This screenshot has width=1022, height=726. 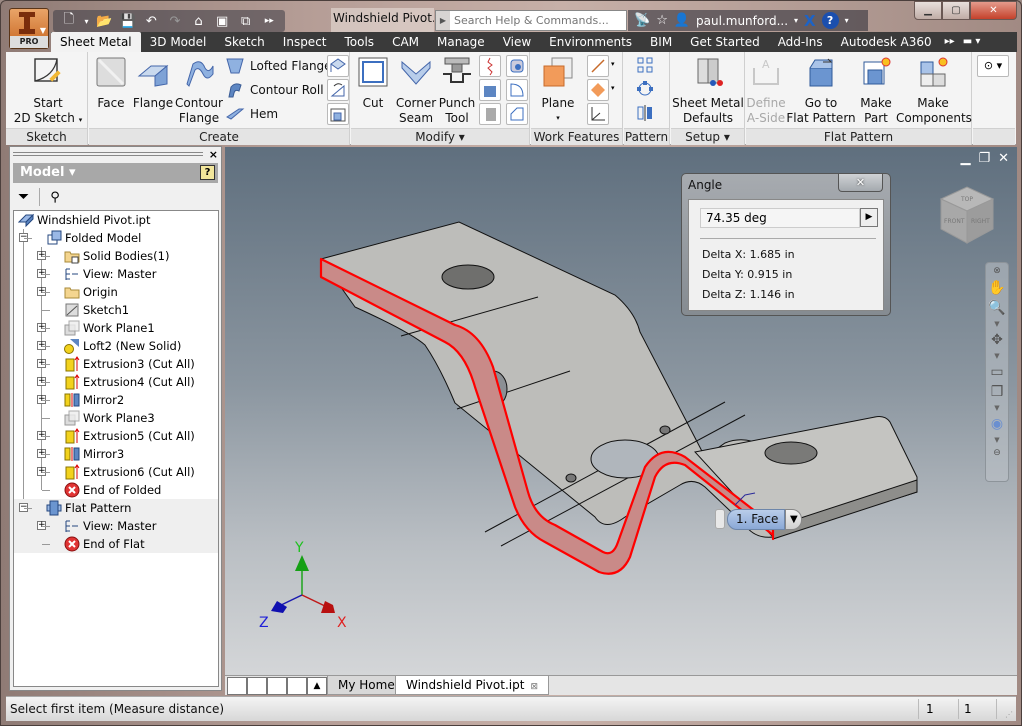 I want to click on tab-sheet-metal: Sheet Metal, so click(x=96, y=42).